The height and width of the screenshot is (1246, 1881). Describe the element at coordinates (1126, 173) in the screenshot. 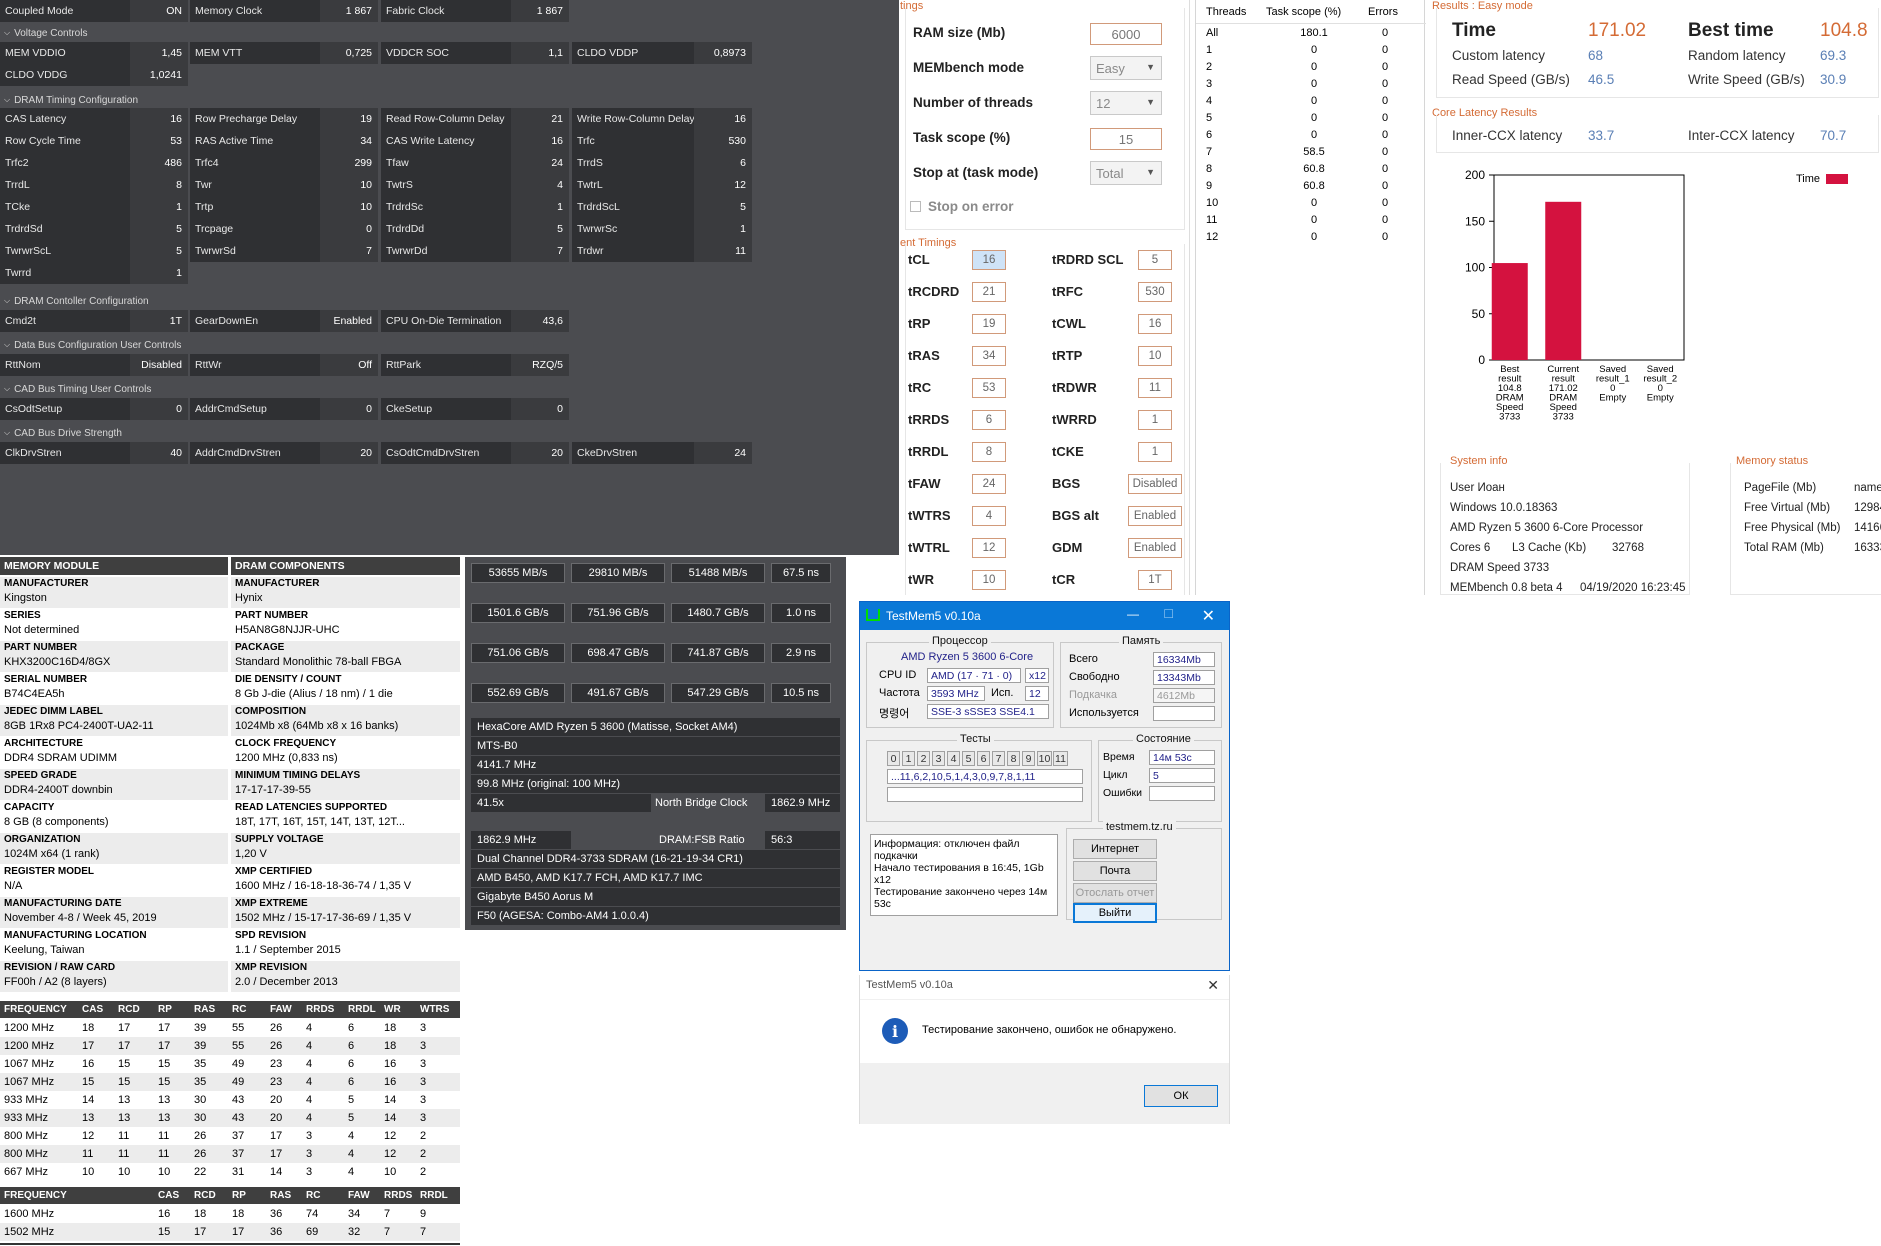

I see `stop-select: Total ▼` at that location.